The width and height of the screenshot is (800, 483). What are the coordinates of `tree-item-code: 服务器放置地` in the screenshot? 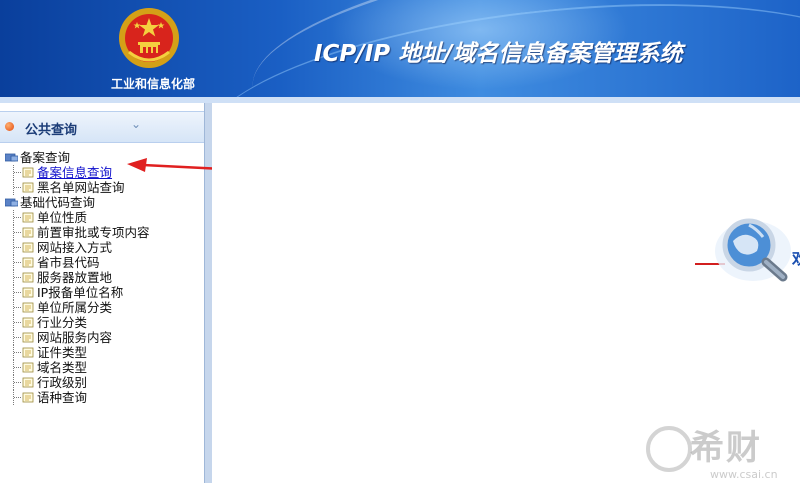 It's located at (100, 277).